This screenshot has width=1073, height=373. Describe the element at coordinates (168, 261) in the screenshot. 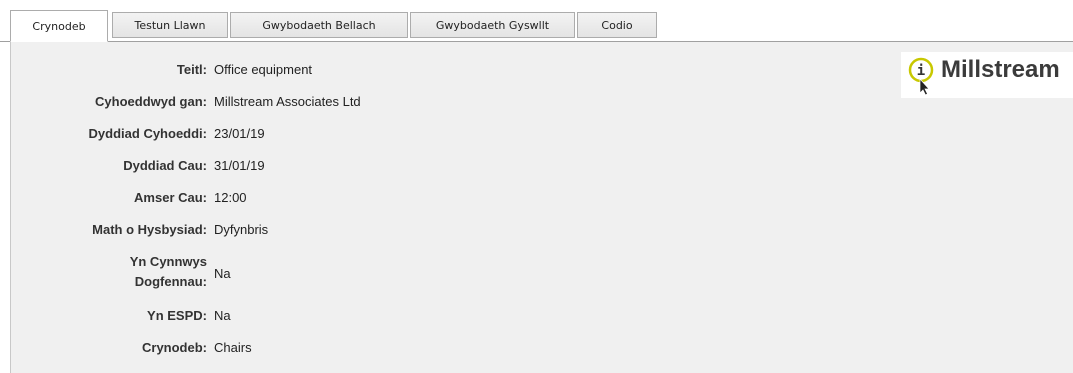

I see `field-label-line: Yn Cynnwys` at that location.